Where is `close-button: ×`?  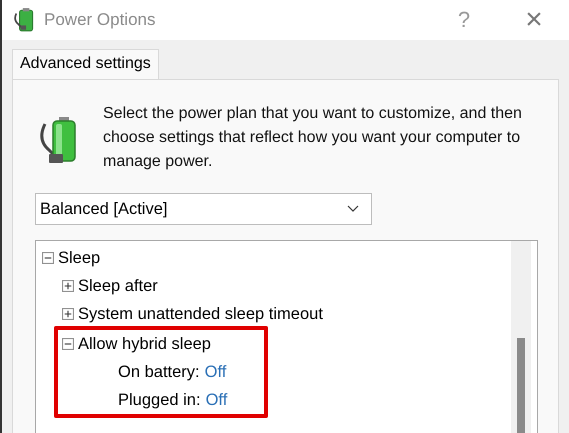 close-button: × is located at coordinates (534, 20).